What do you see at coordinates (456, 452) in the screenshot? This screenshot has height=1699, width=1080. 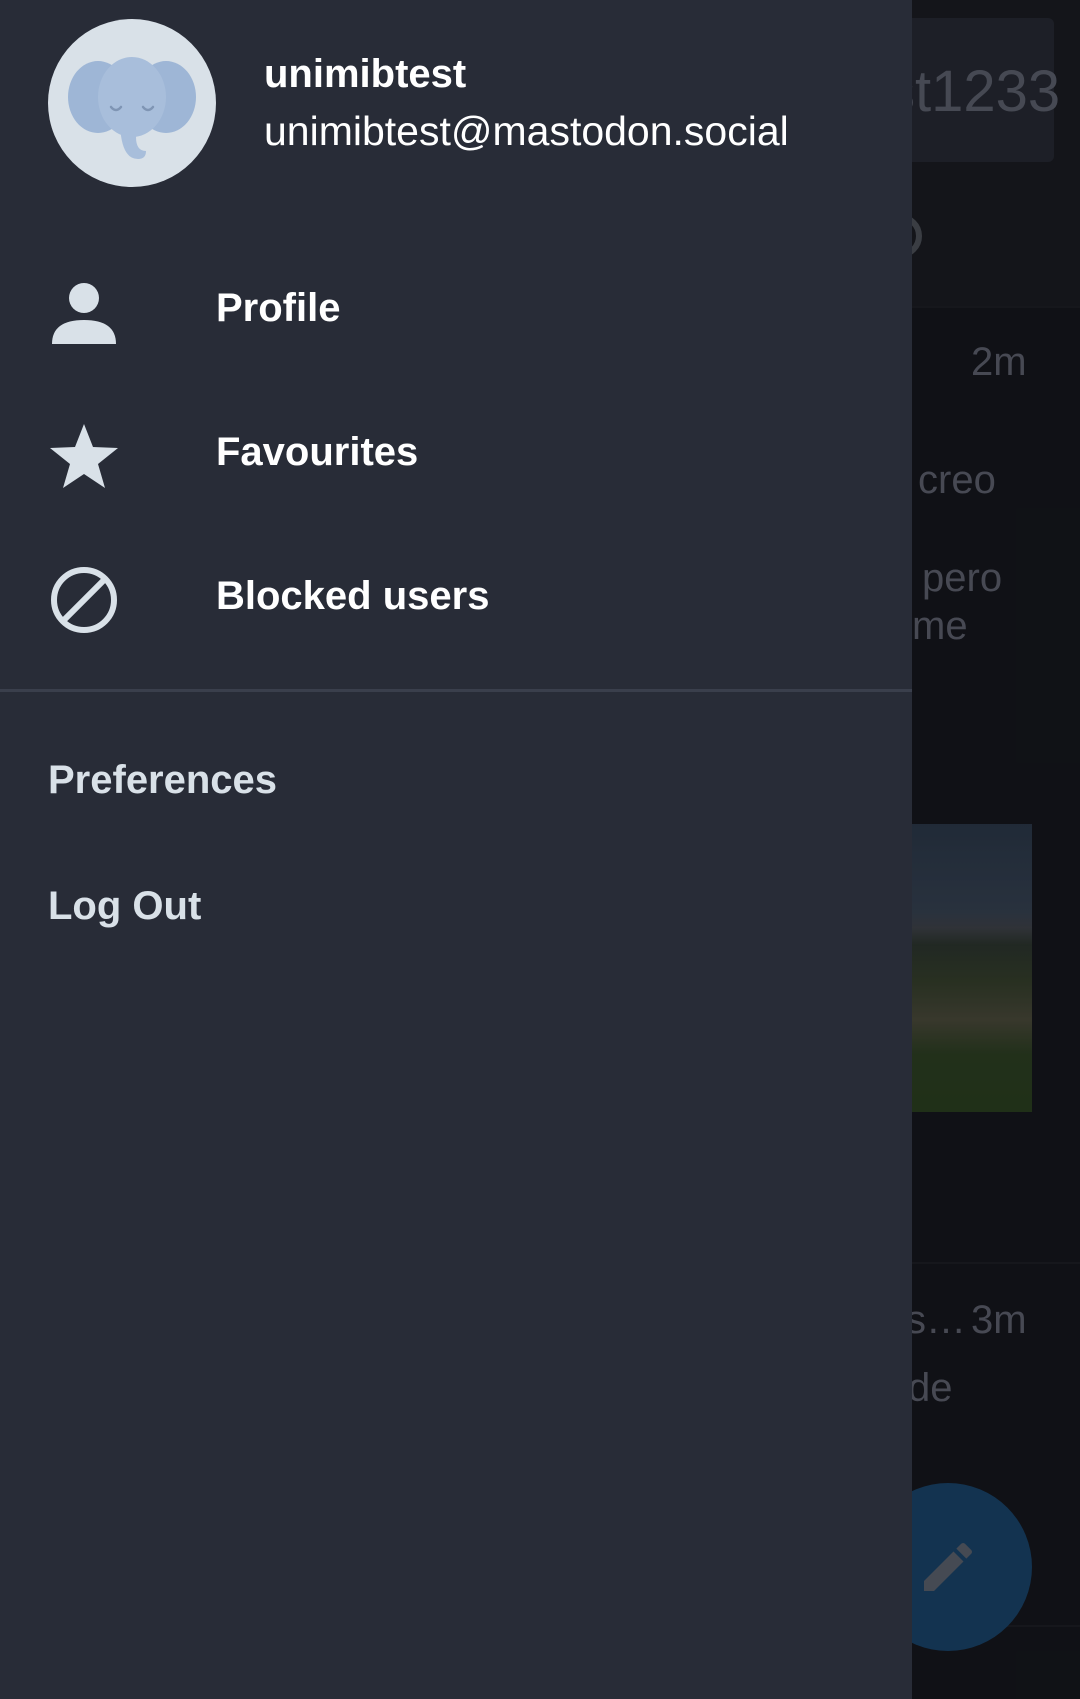 I see `menu-item-favourites: Favourites` at bounding box center [456, 452].